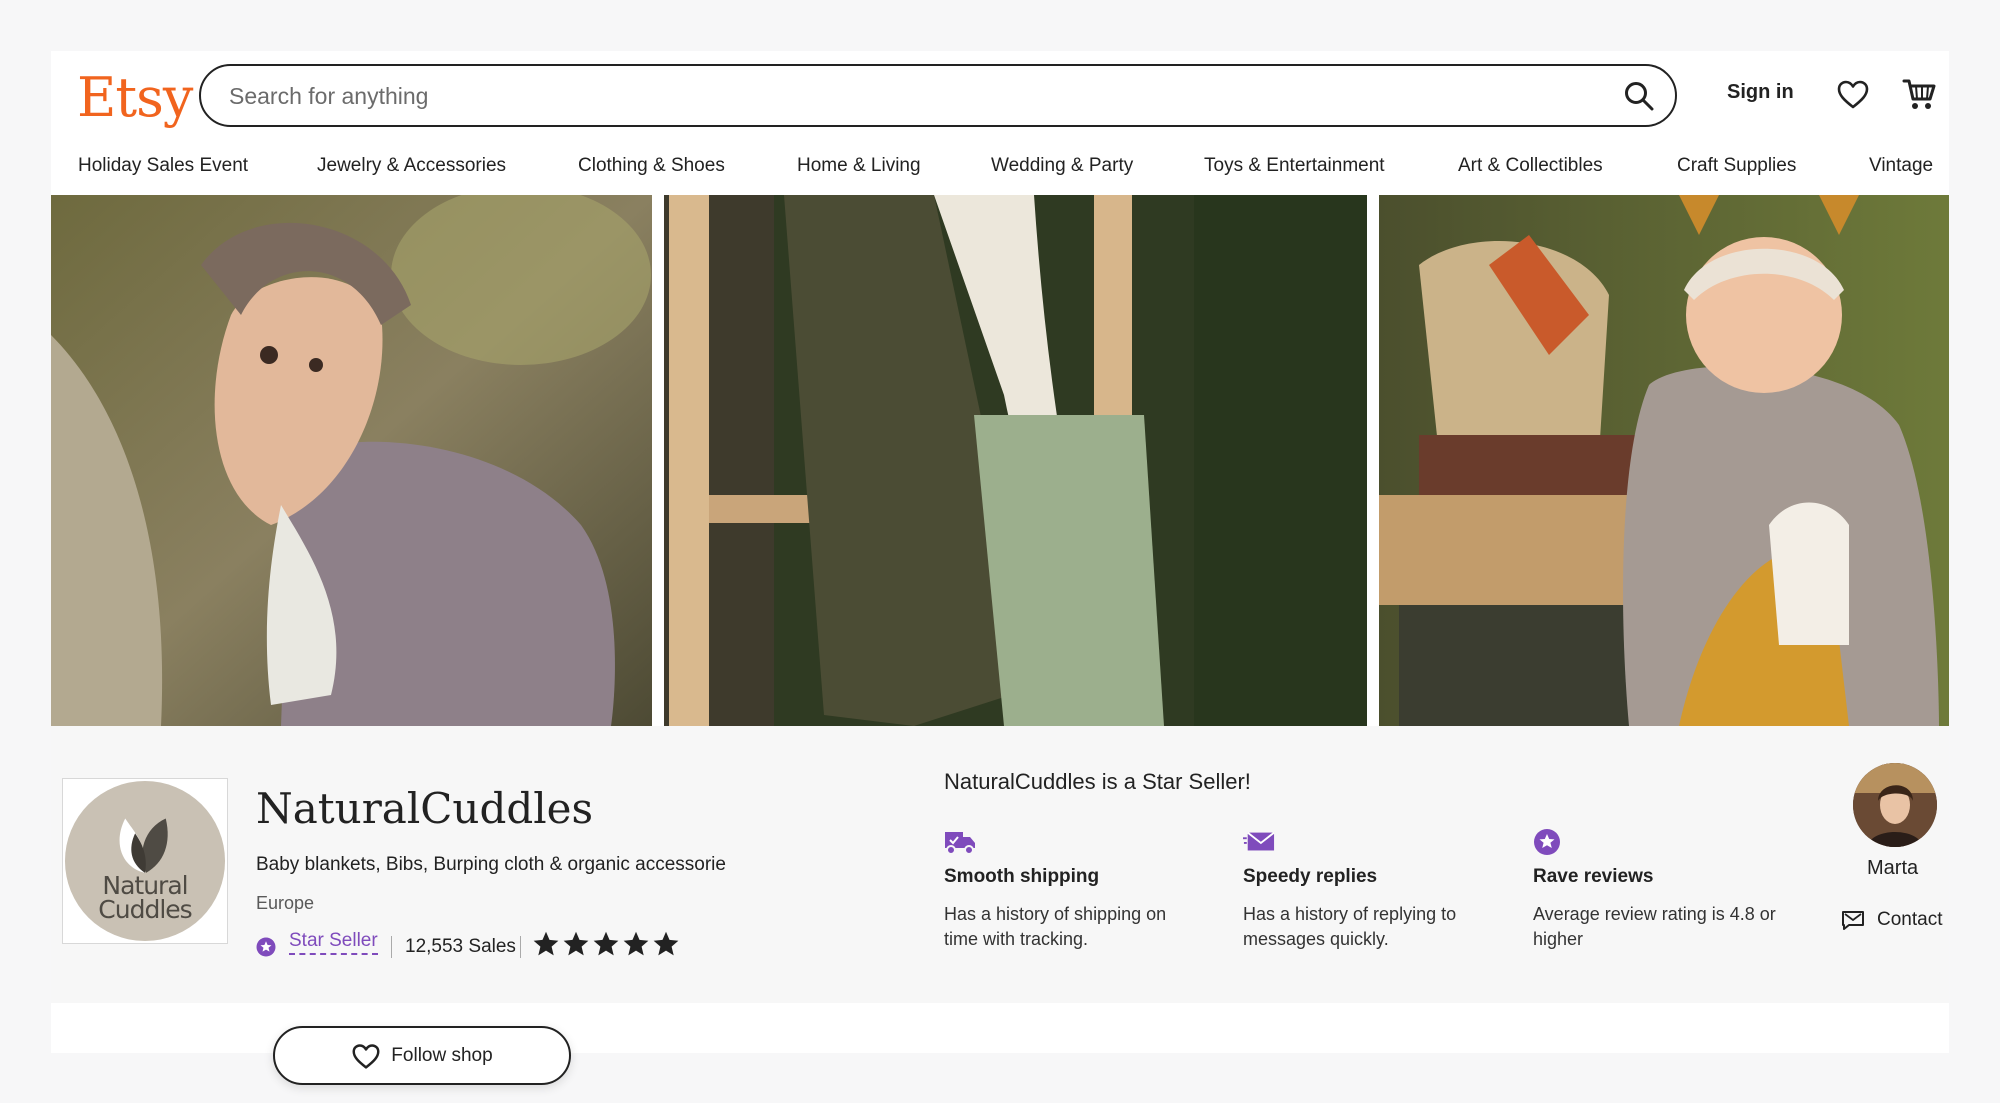 This screenshot has width=2000, height=1103. I want to click on search-icon, so click(1639, 96).